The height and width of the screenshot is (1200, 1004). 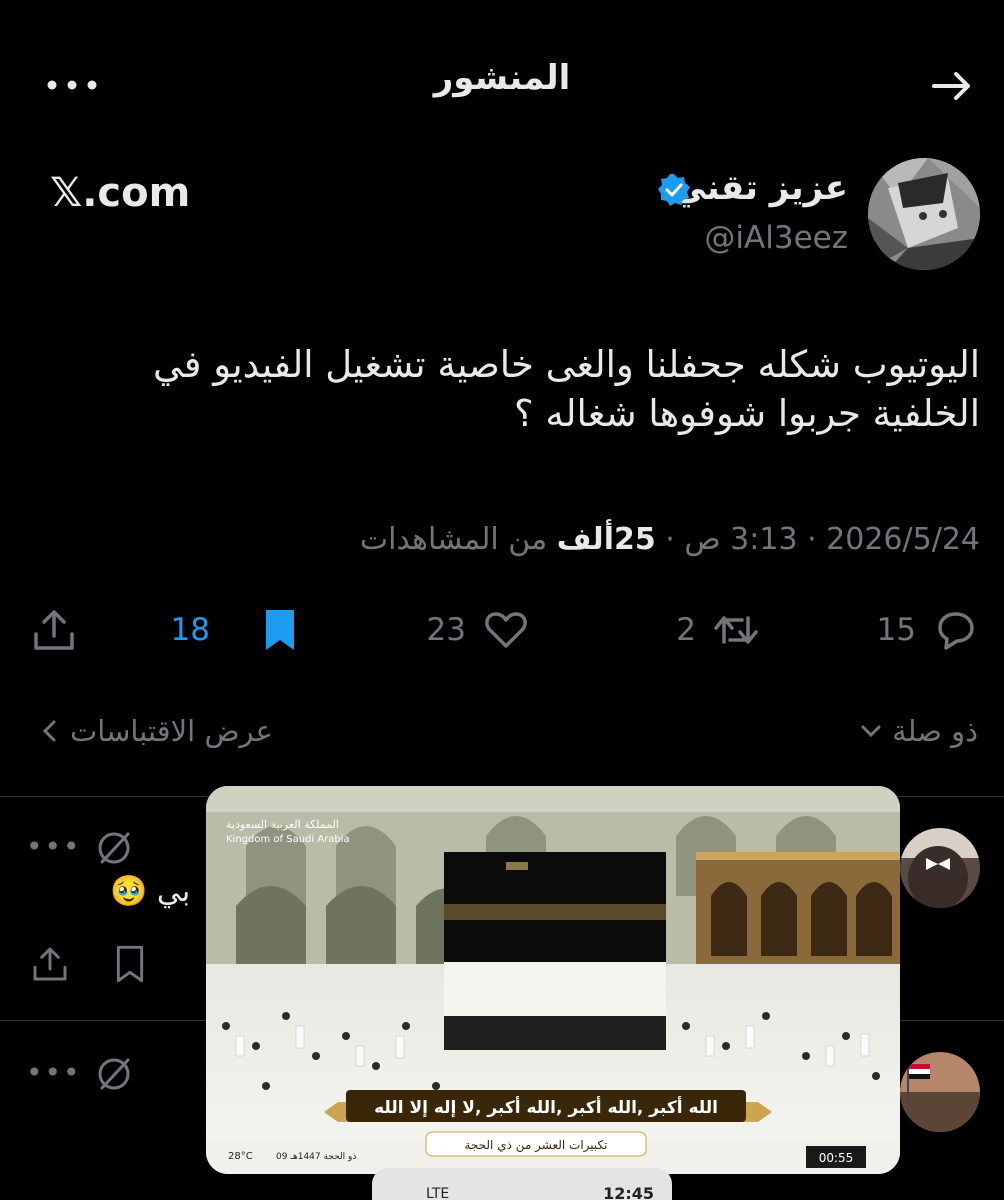 I want to click on reply-share-icon, so click(x=50, y=964).